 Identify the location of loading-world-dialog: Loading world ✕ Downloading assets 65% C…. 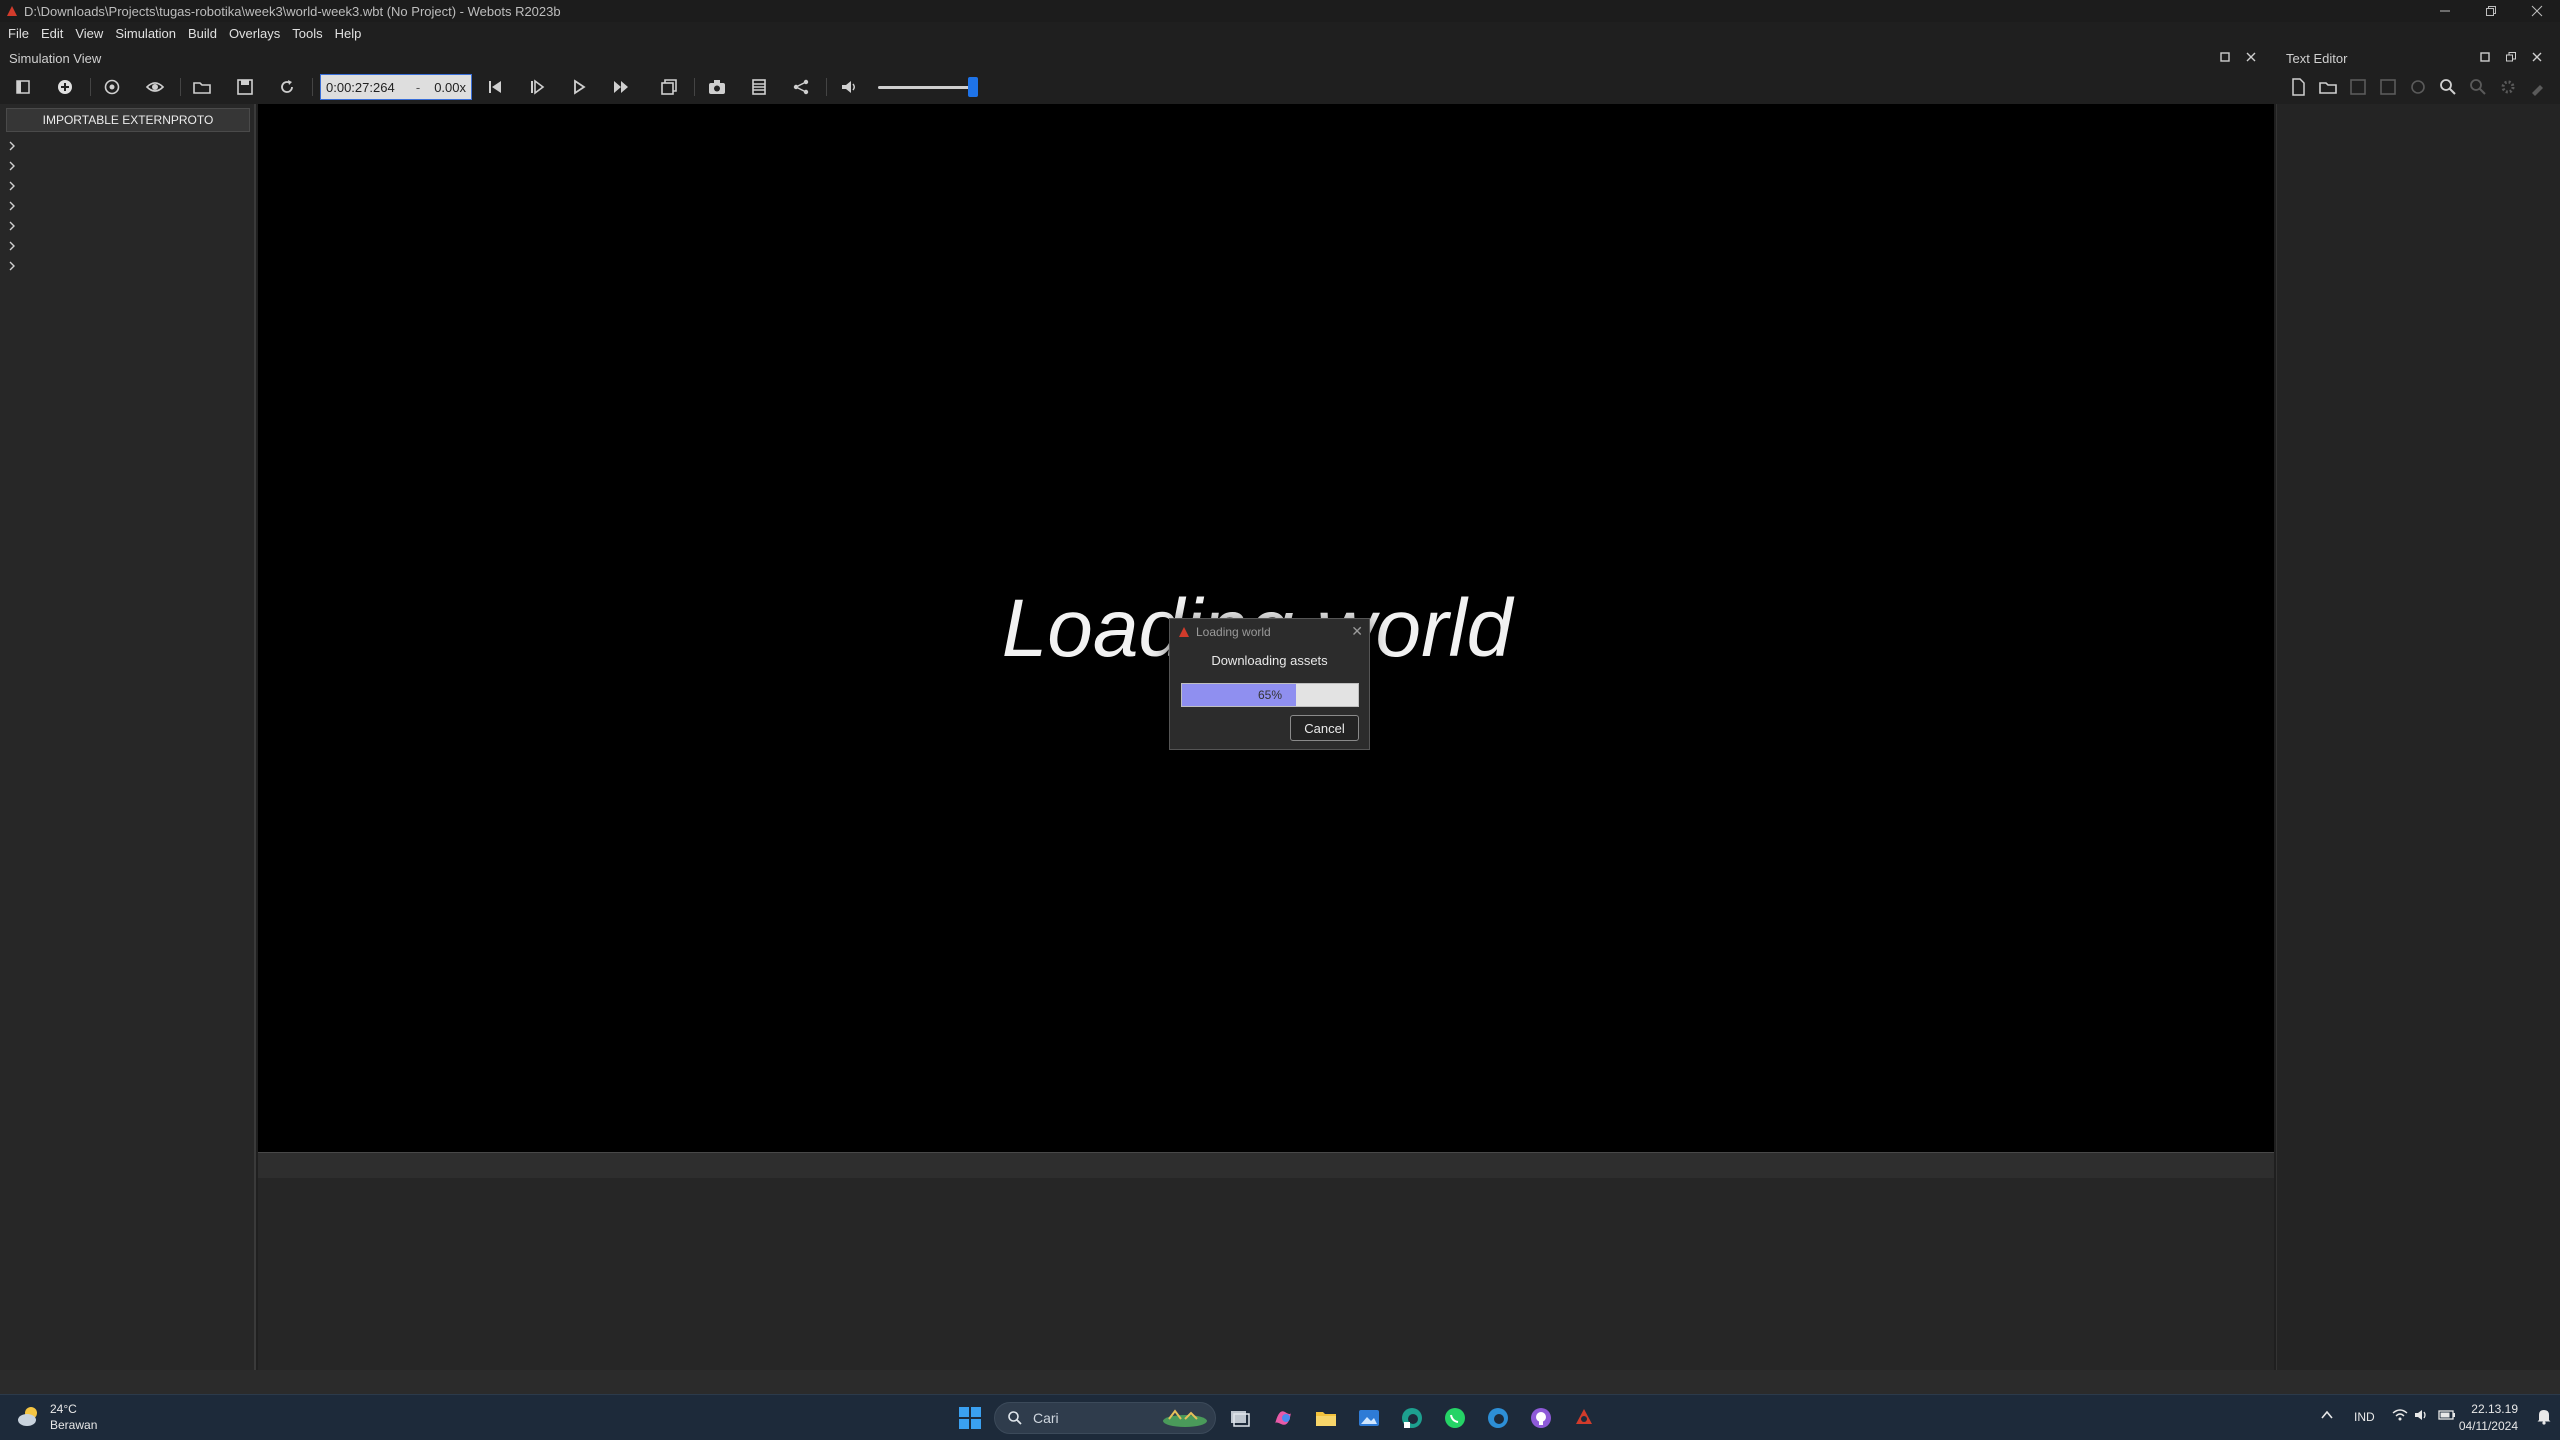
(1269, 684).